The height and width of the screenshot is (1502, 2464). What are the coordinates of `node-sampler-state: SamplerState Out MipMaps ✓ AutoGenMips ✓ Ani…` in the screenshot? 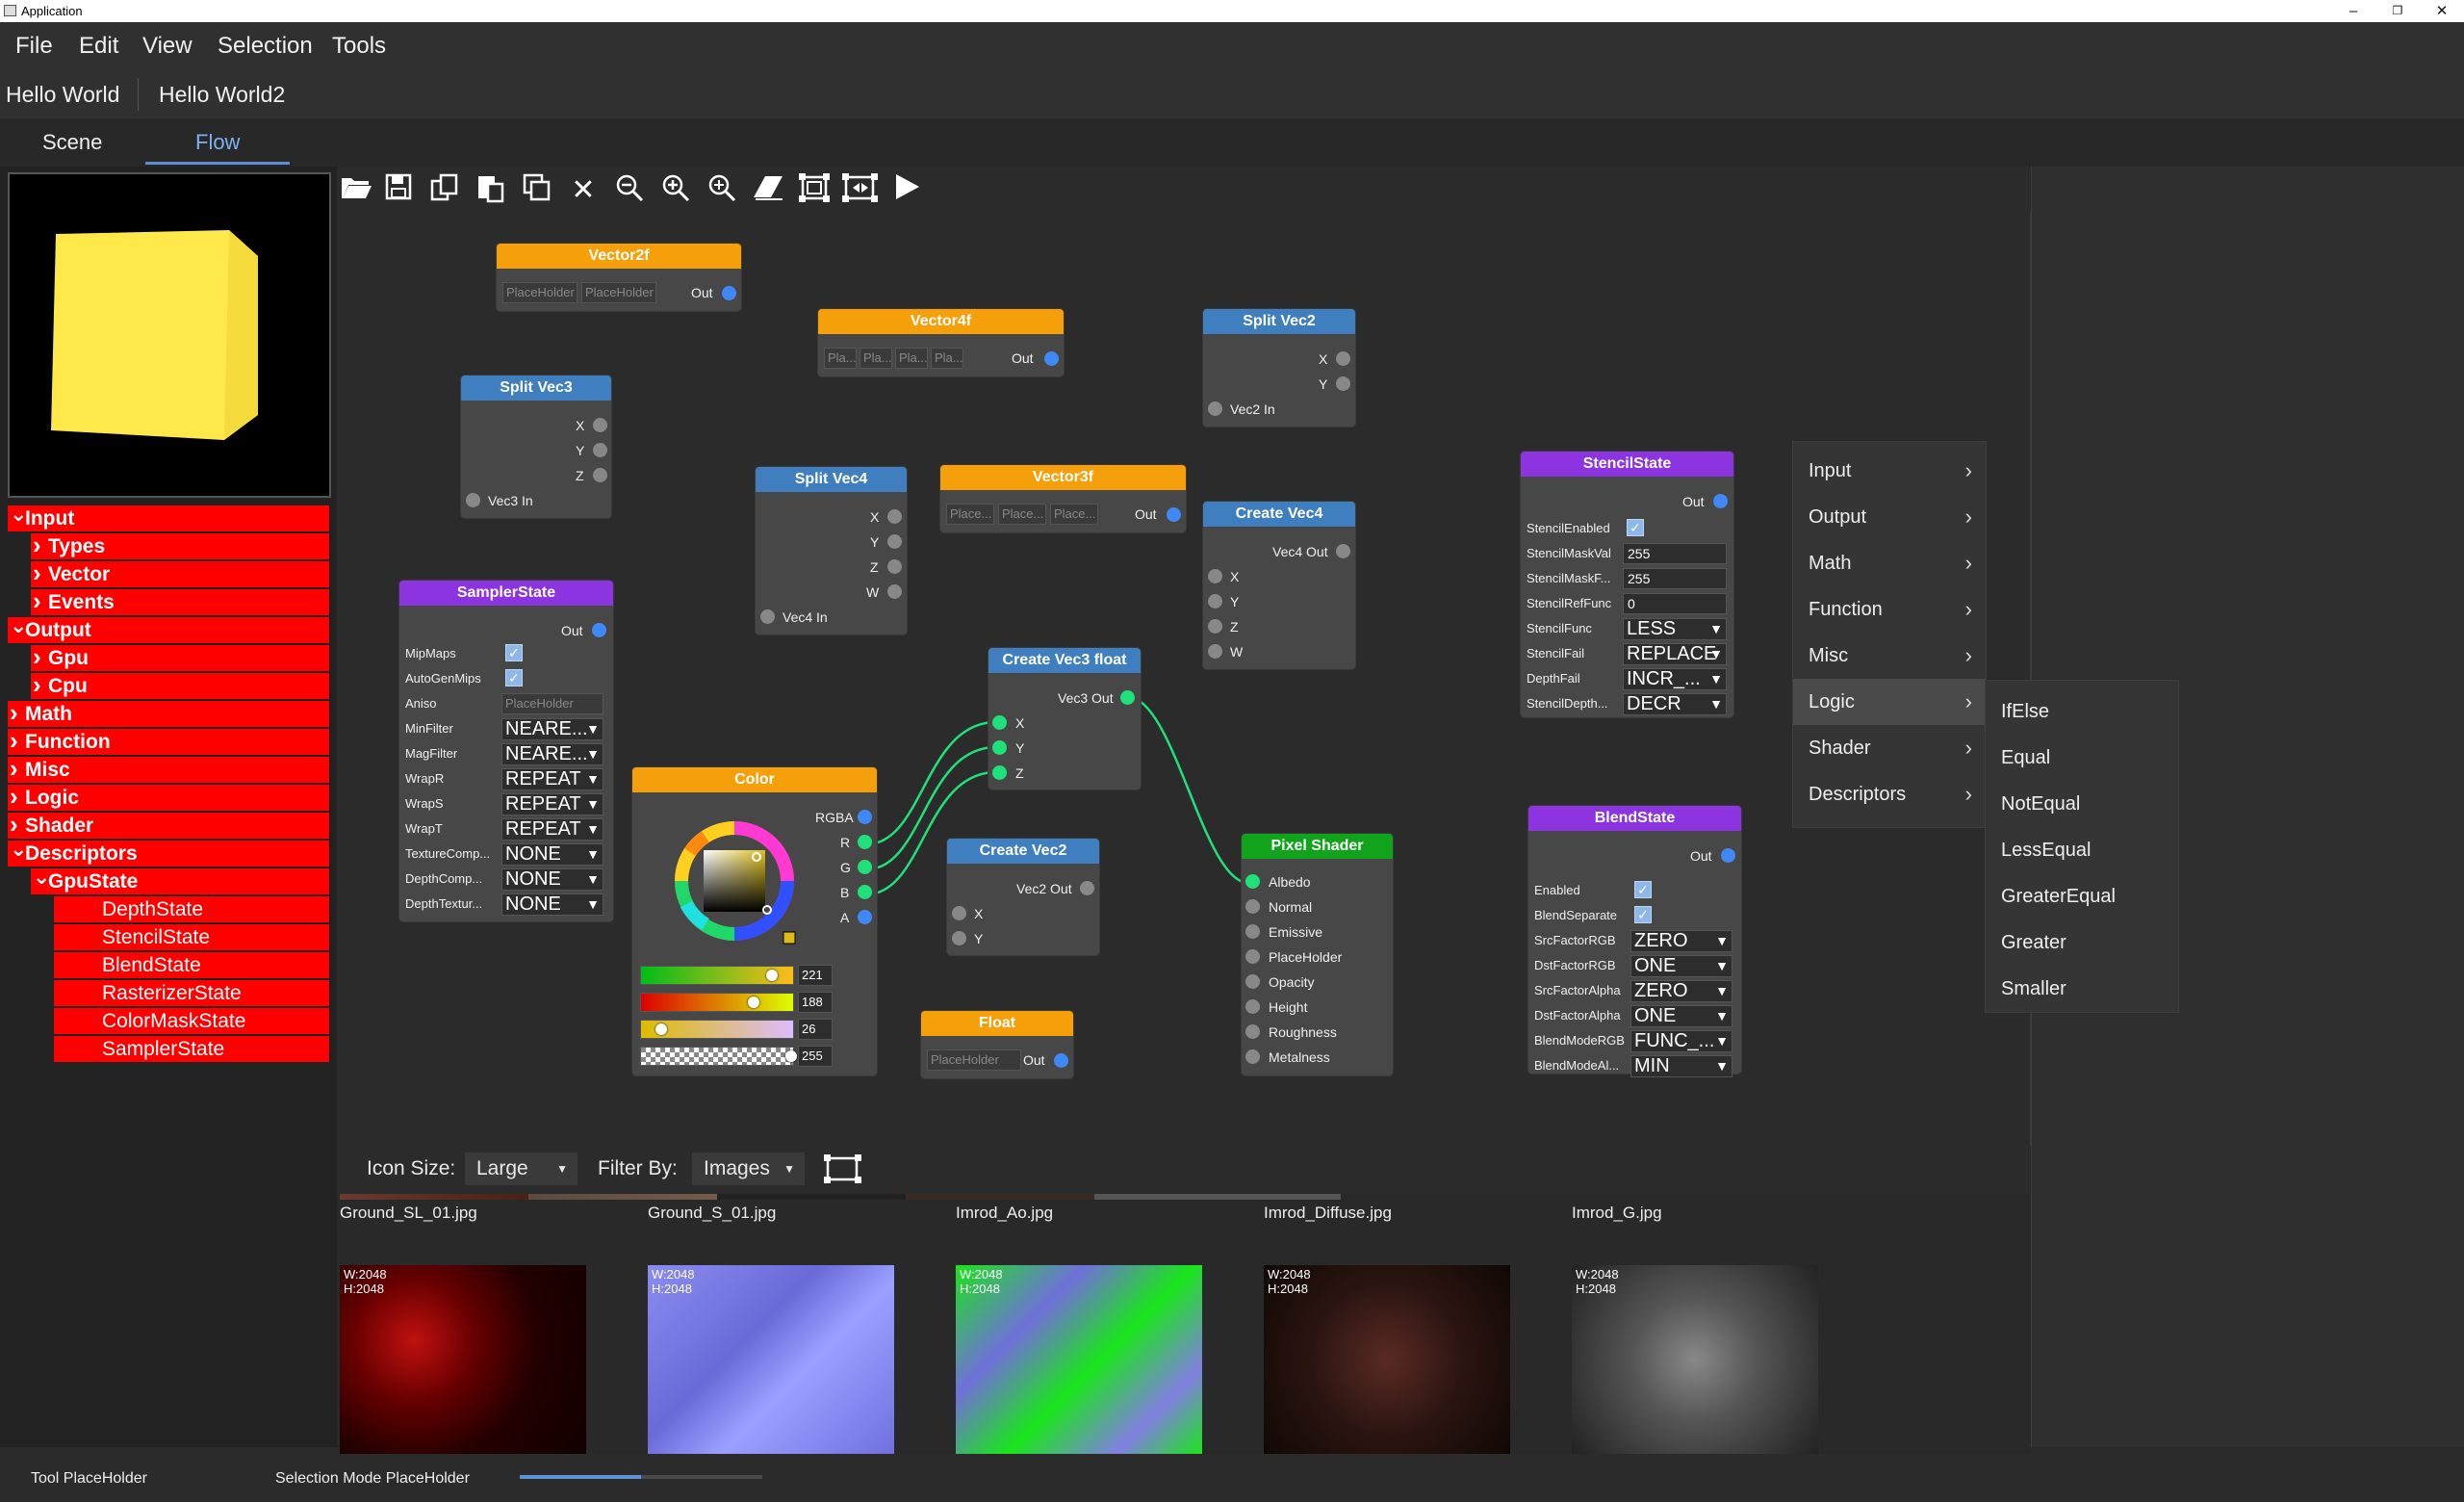 It's located at (506, 751).